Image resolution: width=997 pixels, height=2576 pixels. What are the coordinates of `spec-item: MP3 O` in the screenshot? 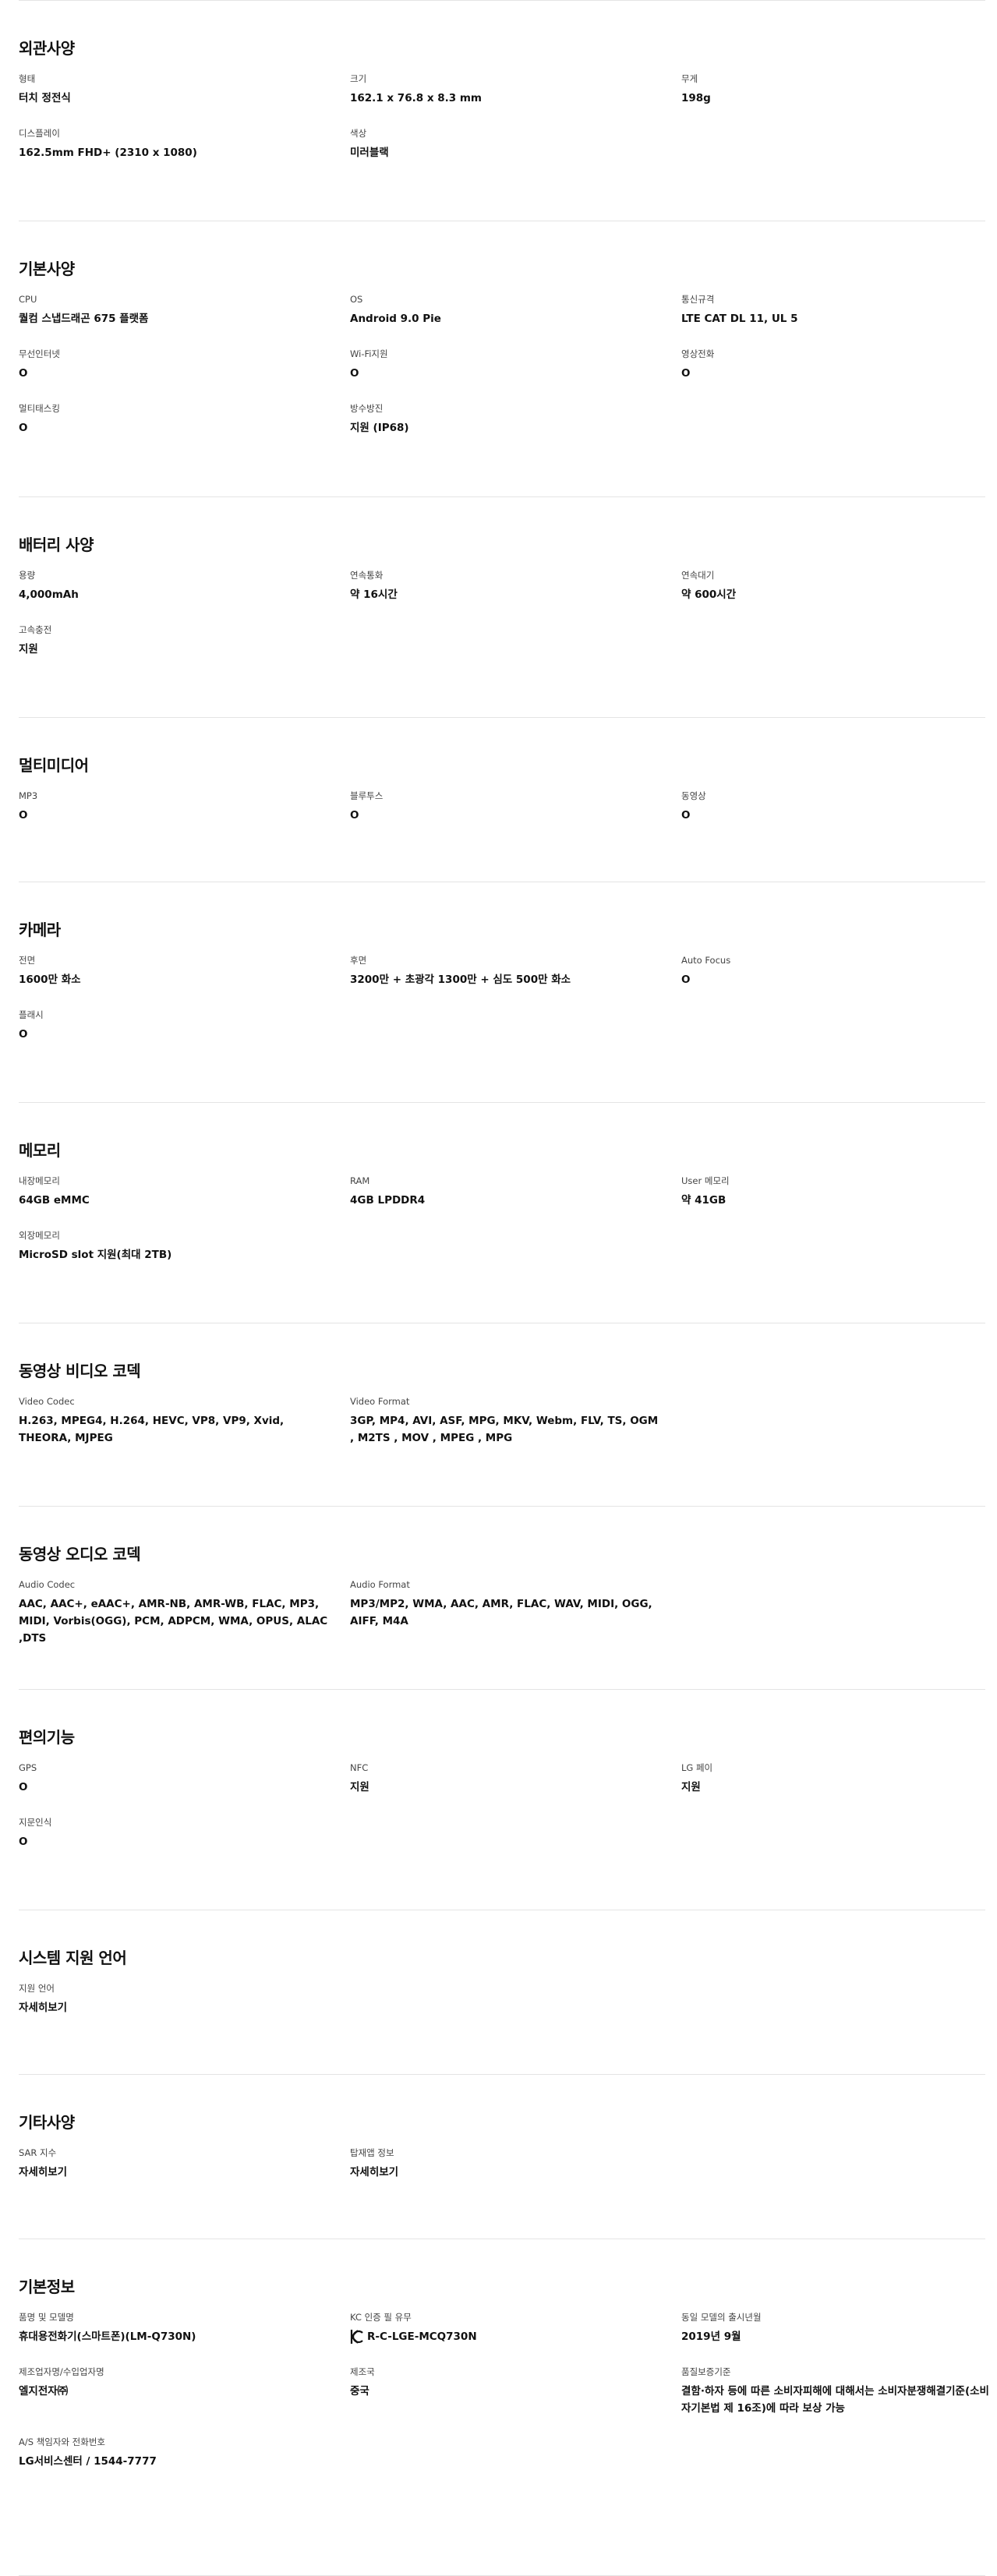 It's located at (185, 807).